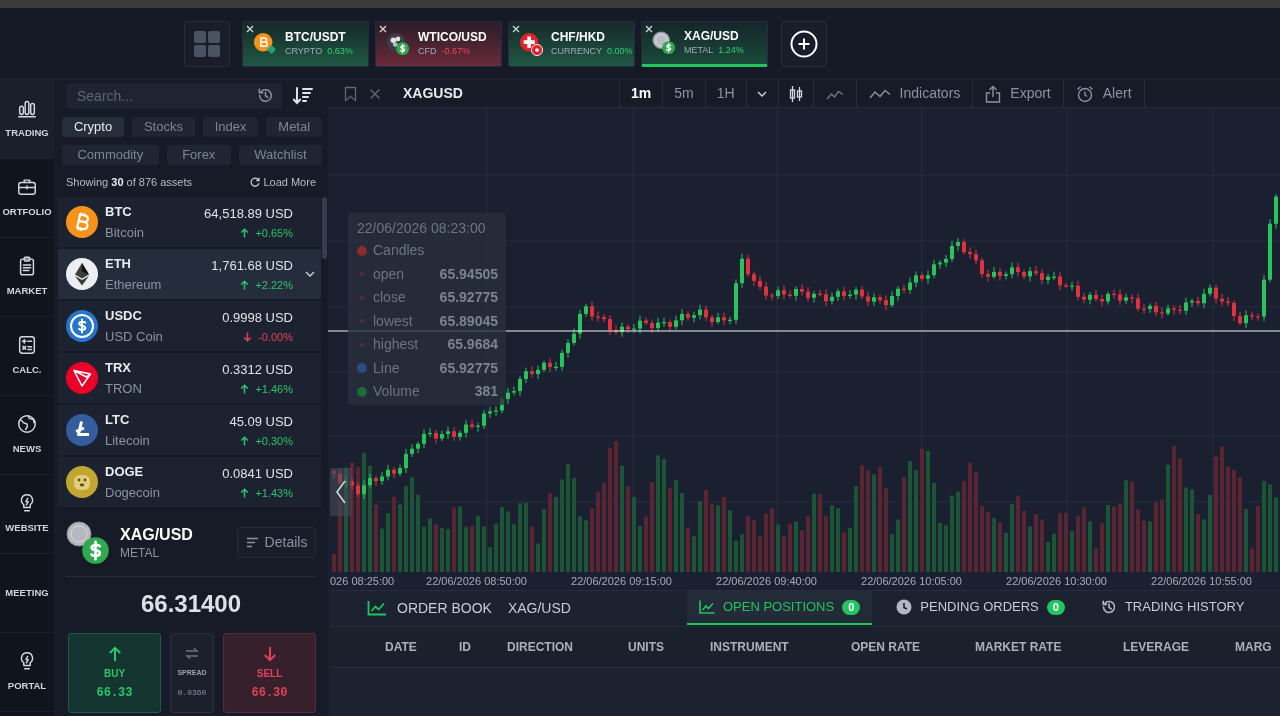 The image size is (1280, 716). I want to click on clock-icon, so click(904, 607).